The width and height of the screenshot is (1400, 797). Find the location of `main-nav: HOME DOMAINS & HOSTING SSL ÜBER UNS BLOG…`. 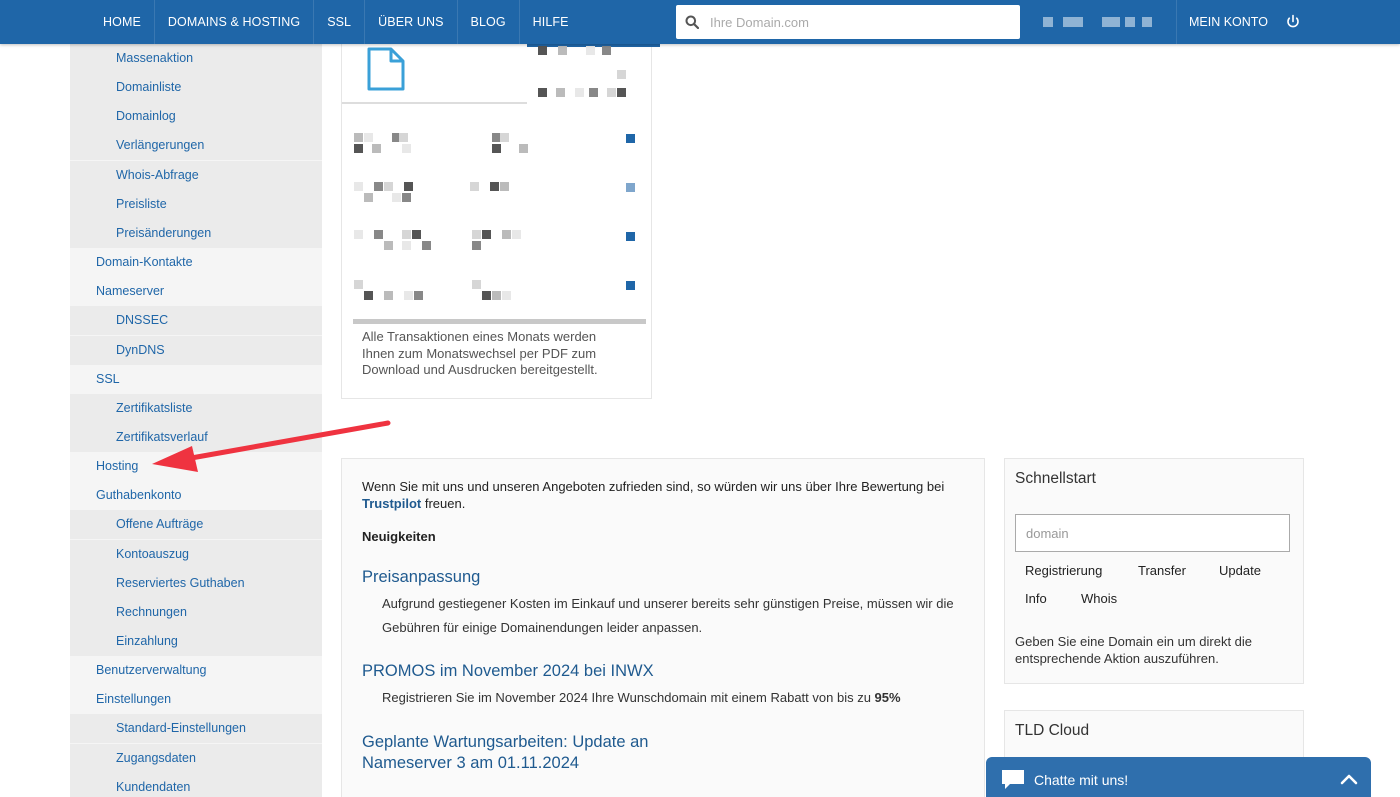

main-nav: HOME DOMAINS & HOSTING SSL ÜBER UNS BLOG… is located at coordinates (336, 22).